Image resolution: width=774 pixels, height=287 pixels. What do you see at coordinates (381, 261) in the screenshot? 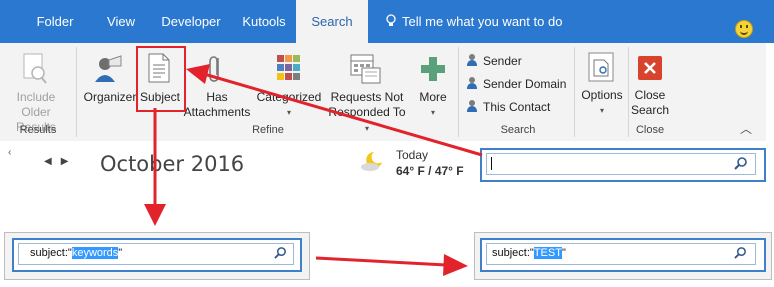
I see `arrow-left-to-right` at bounding box center [381, 261].